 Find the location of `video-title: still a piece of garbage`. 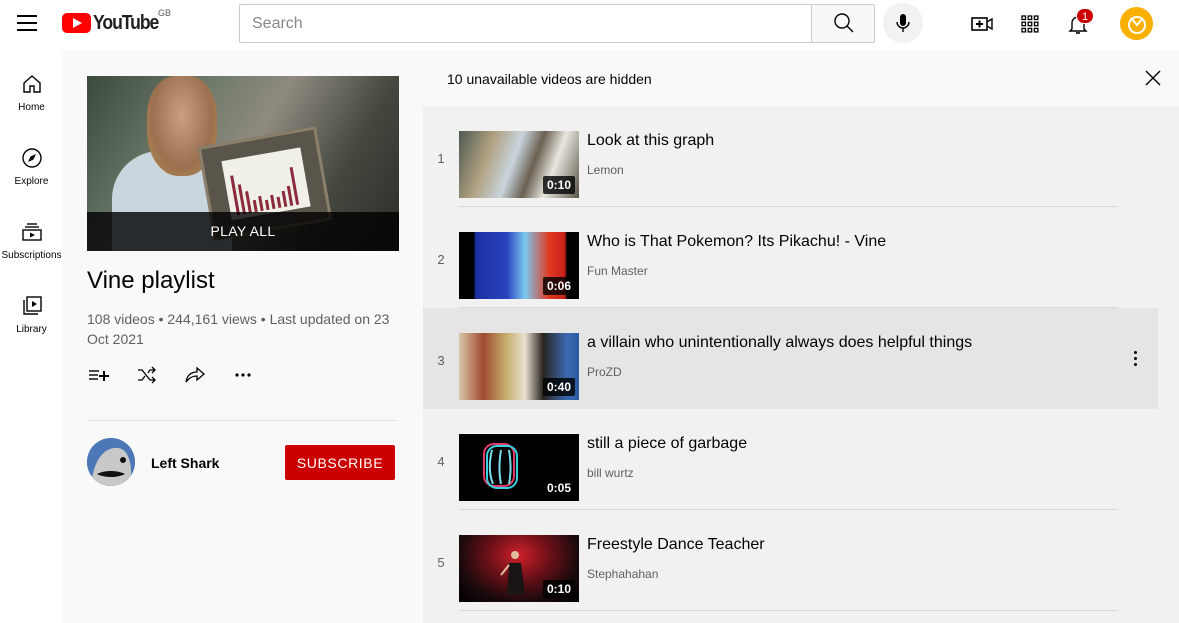

video-title: still a piece of garbage is located at coordinates (667, 444).